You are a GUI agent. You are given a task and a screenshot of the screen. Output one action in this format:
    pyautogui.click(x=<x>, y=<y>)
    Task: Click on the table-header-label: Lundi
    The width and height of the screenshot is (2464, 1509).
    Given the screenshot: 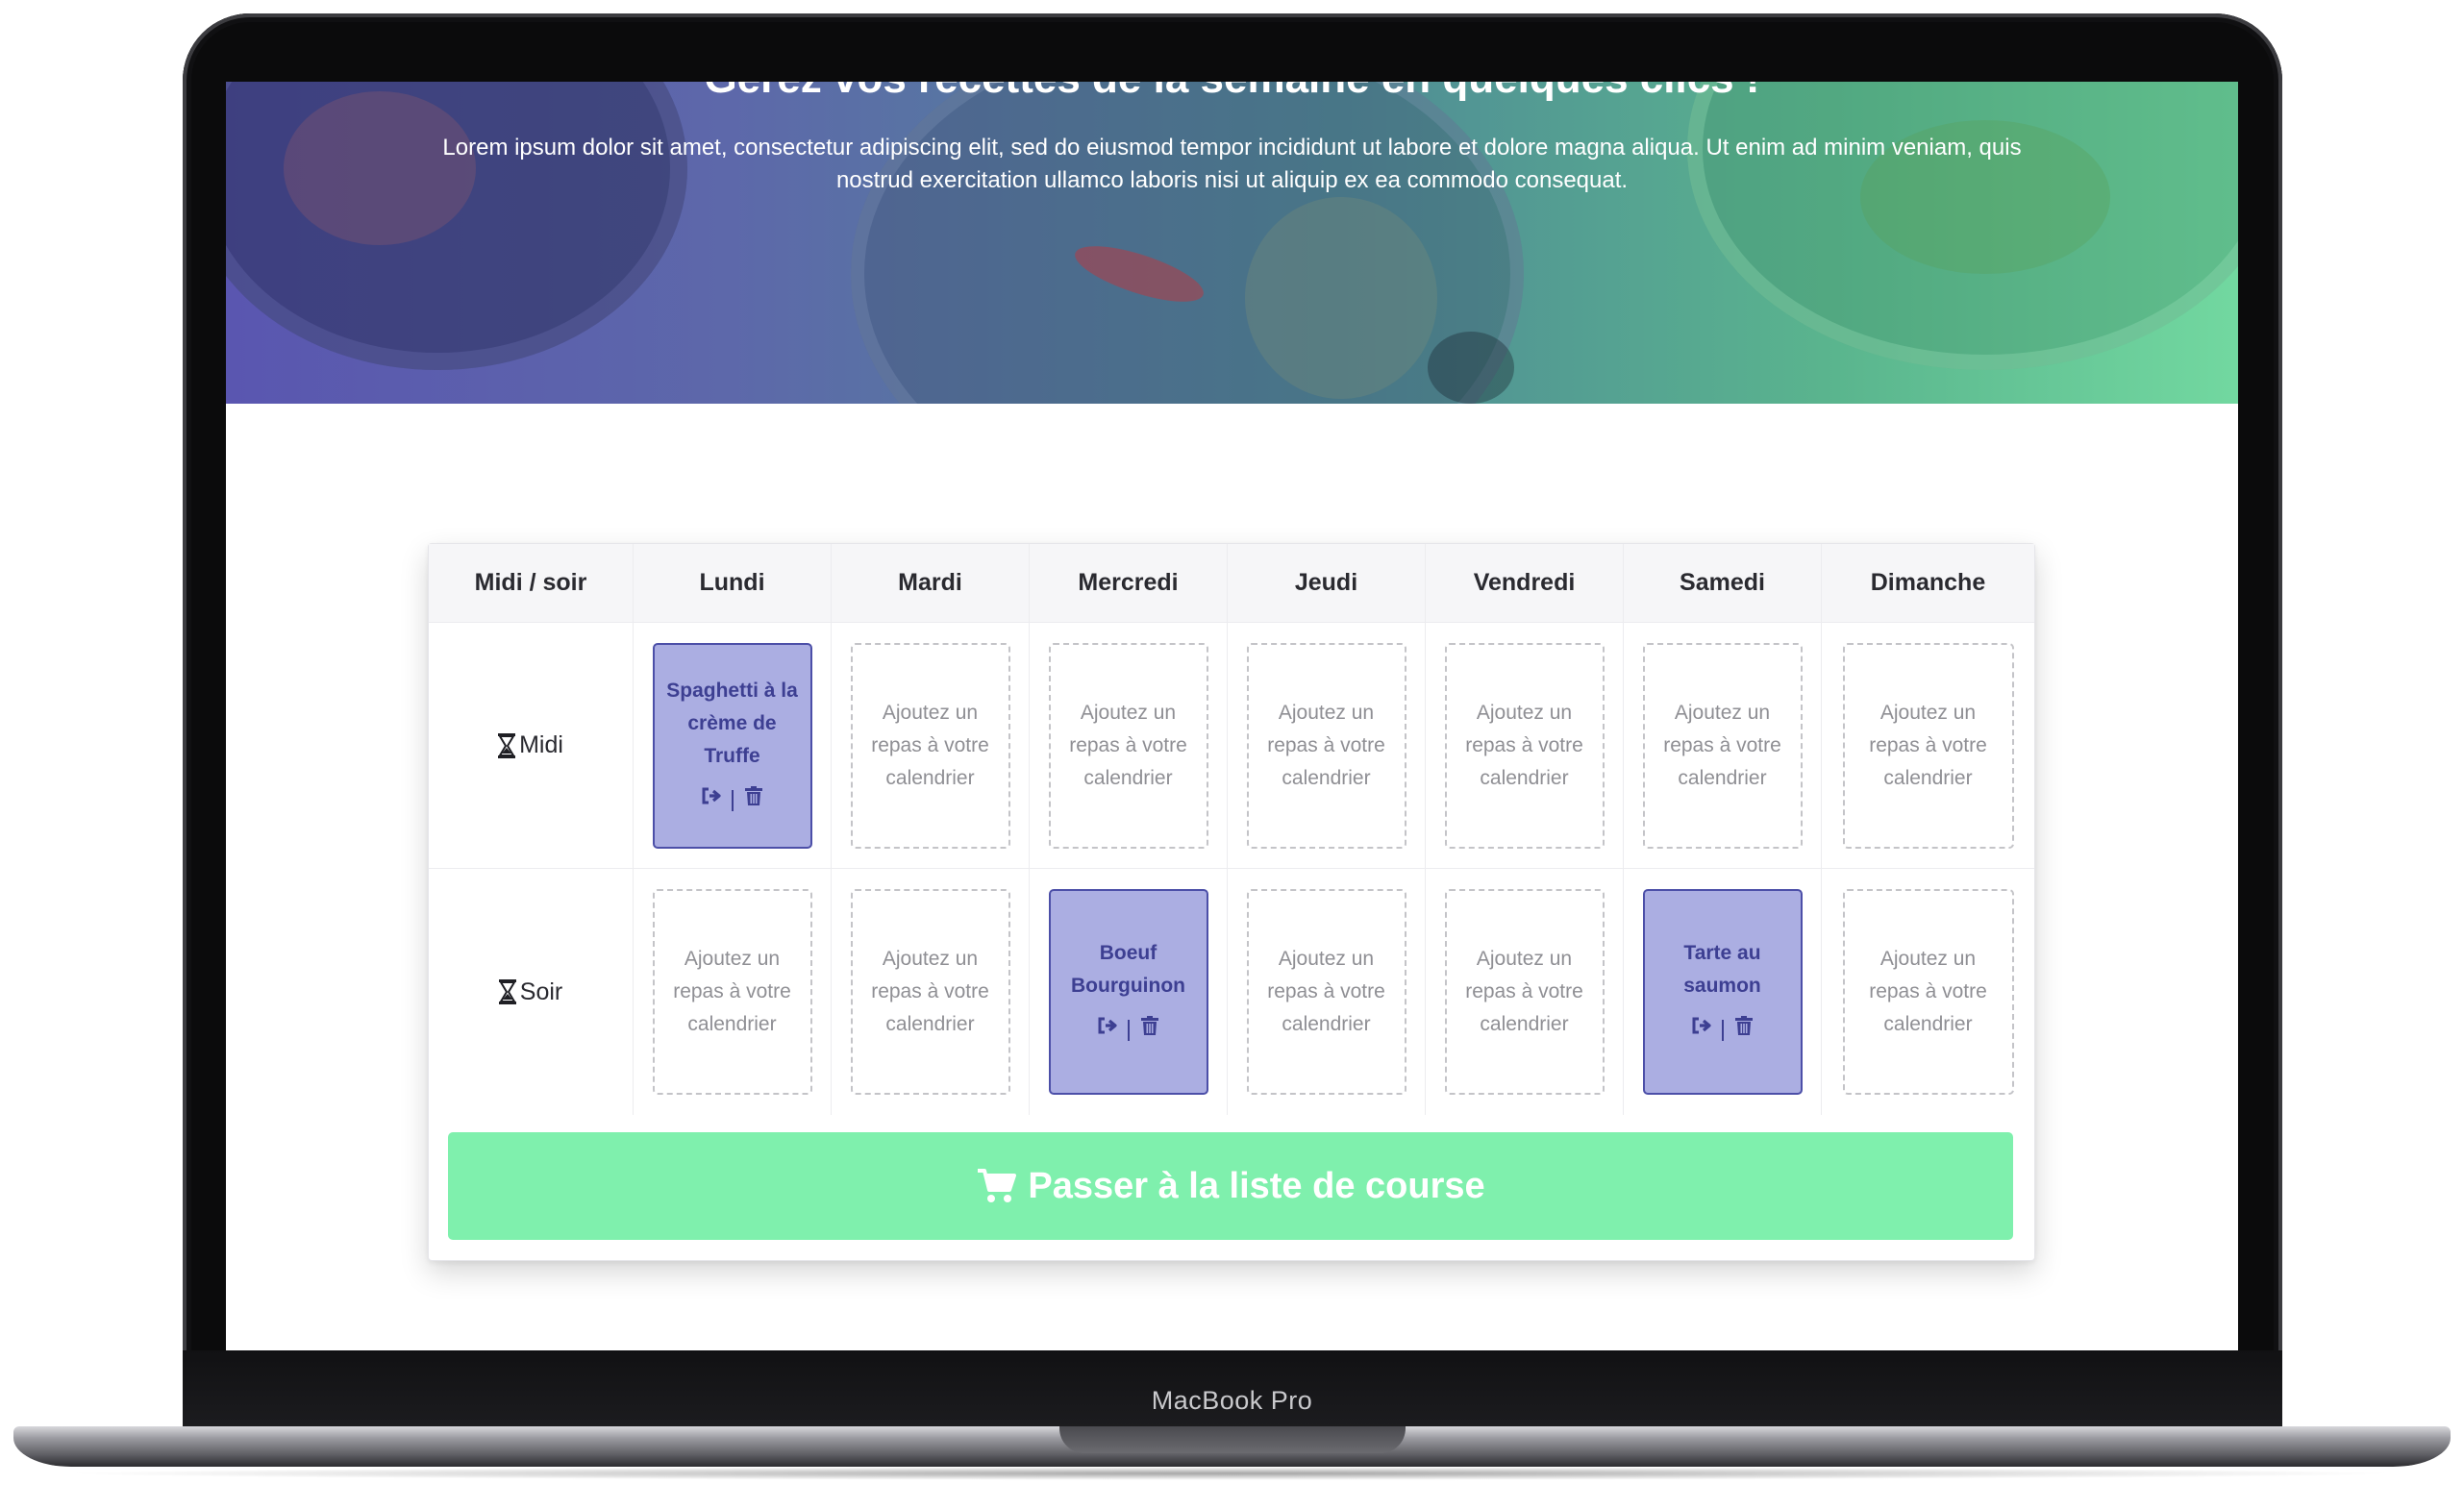 What is the action you would take?
    pyautogui.click(x=732, y=582)
    